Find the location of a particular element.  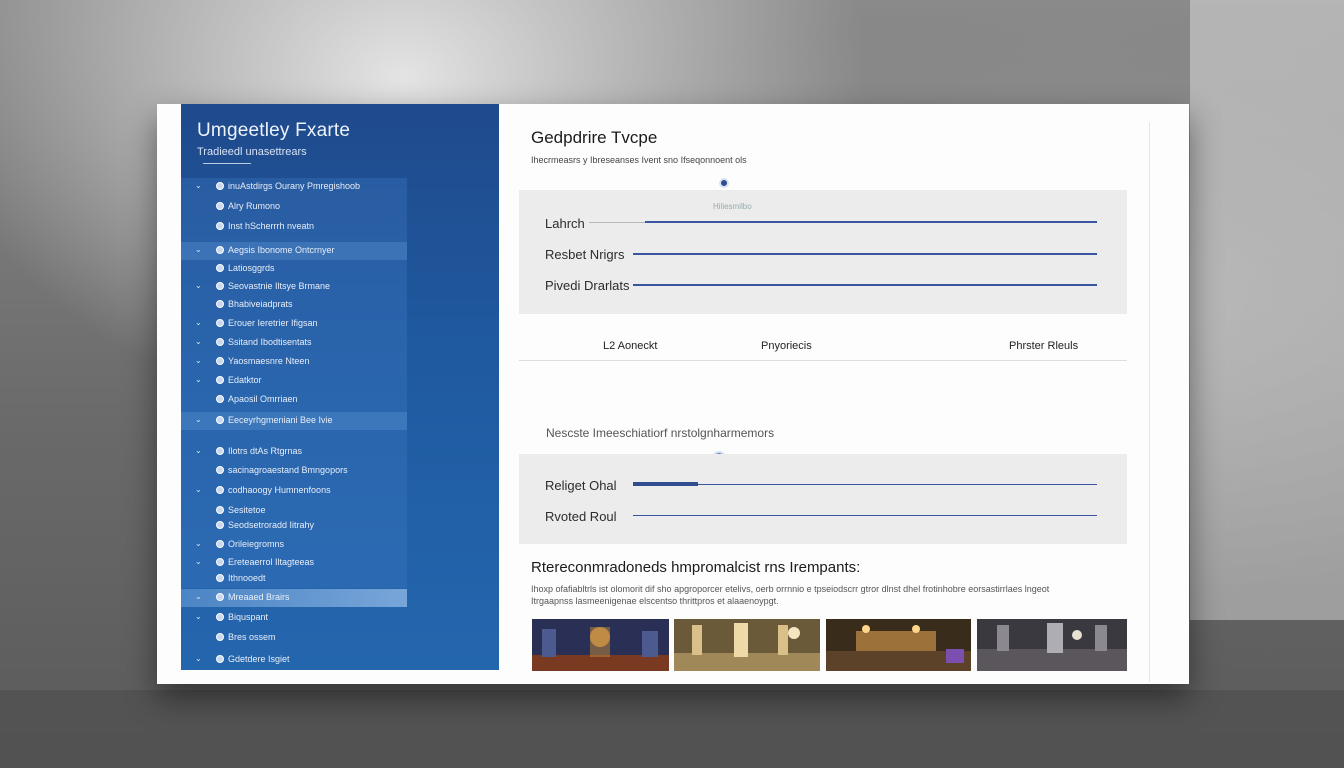

sidebar-item: Inst hScherrrh nveatn is located at coordinates (294, 227).